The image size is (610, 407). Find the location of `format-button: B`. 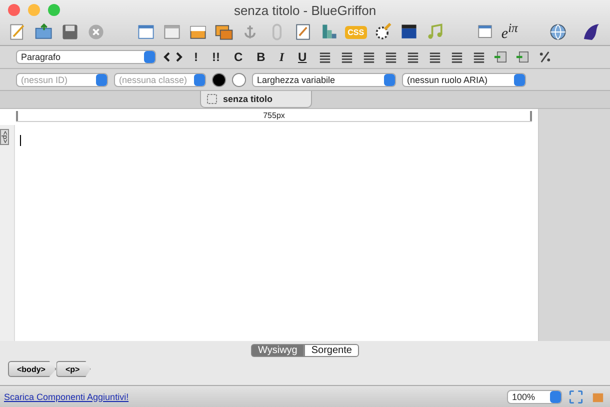

format-button: B is located at coordinates (261, 57).